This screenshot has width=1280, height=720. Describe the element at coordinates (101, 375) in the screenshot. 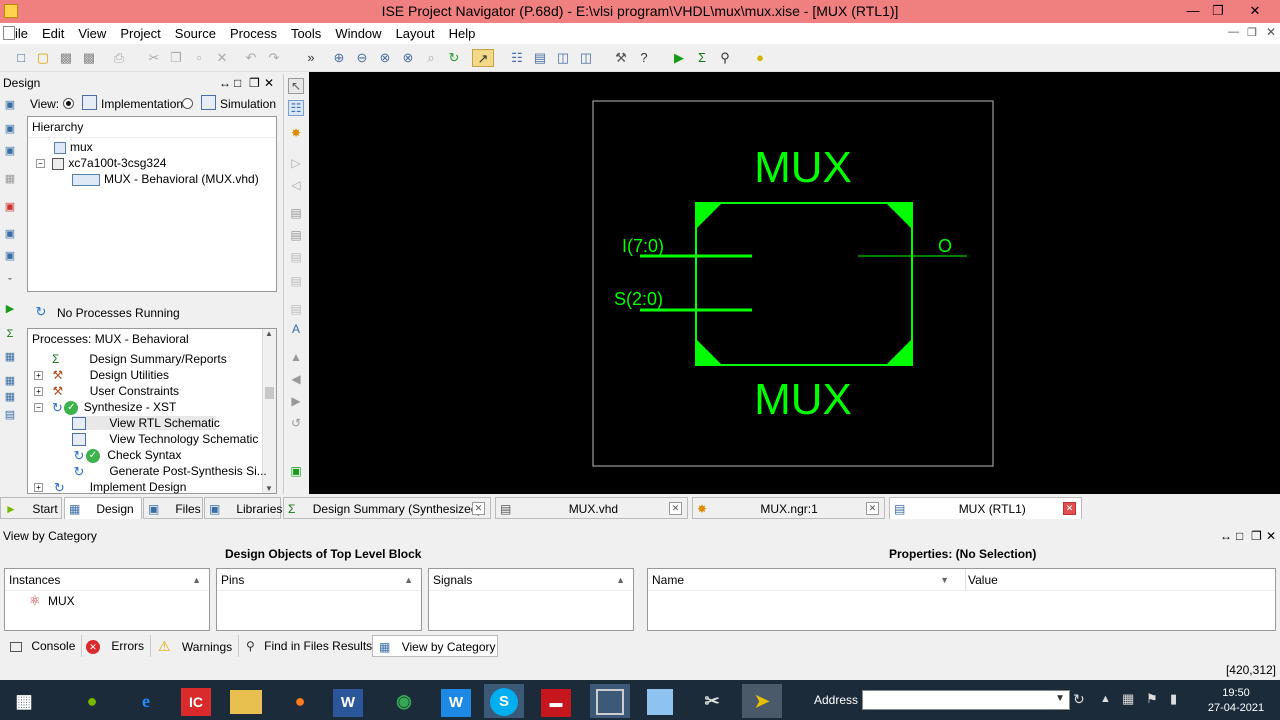

I see `process-design-utilities: + ⚒ Design Utilities` at that location.